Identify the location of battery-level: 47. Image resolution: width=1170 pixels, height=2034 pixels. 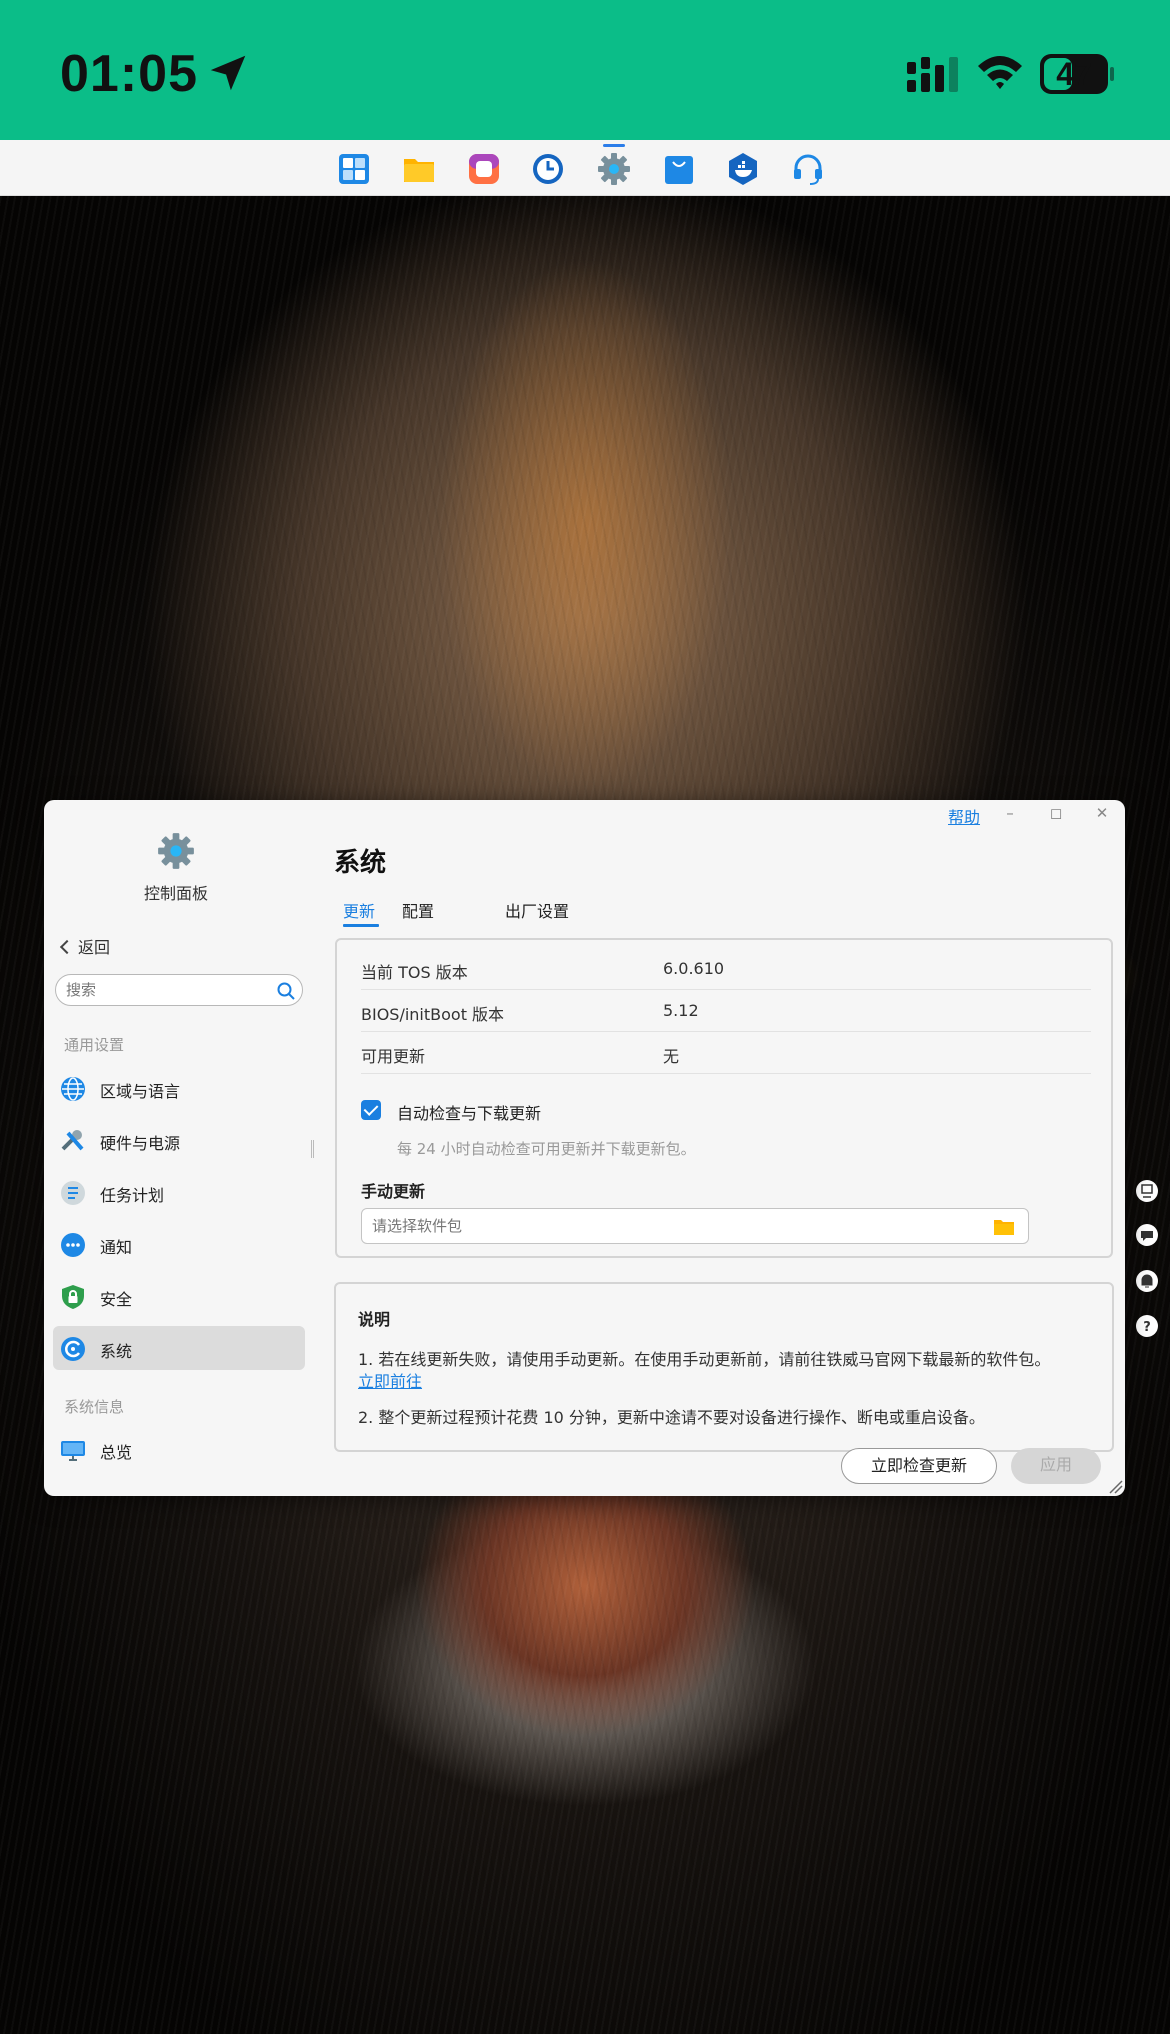
(1074, 74).